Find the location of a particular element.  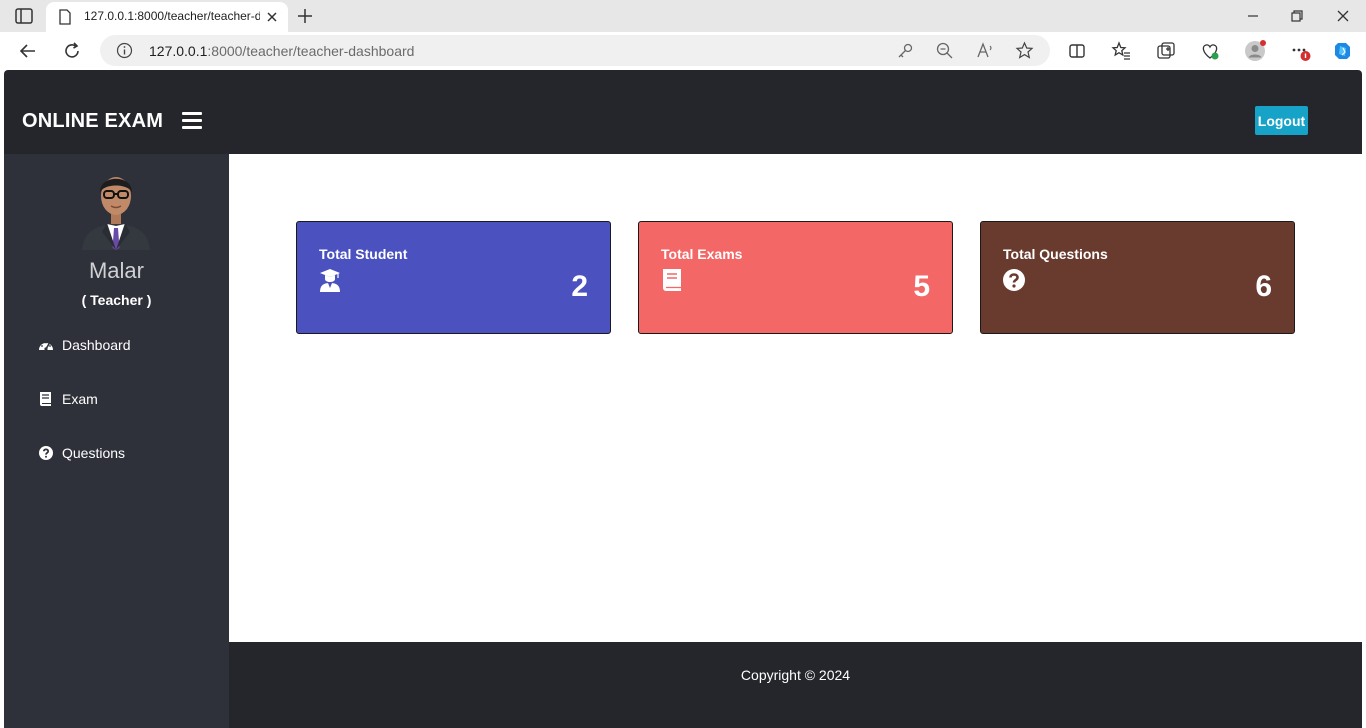

teacher-avatar is located at coordinates (116, 213).